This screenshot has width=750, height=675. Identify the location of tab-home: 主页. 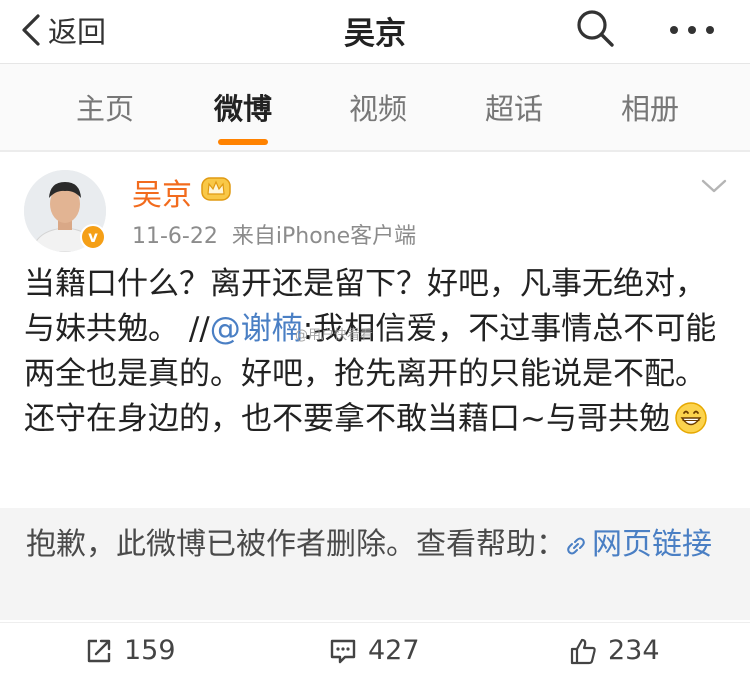
(105, 107).